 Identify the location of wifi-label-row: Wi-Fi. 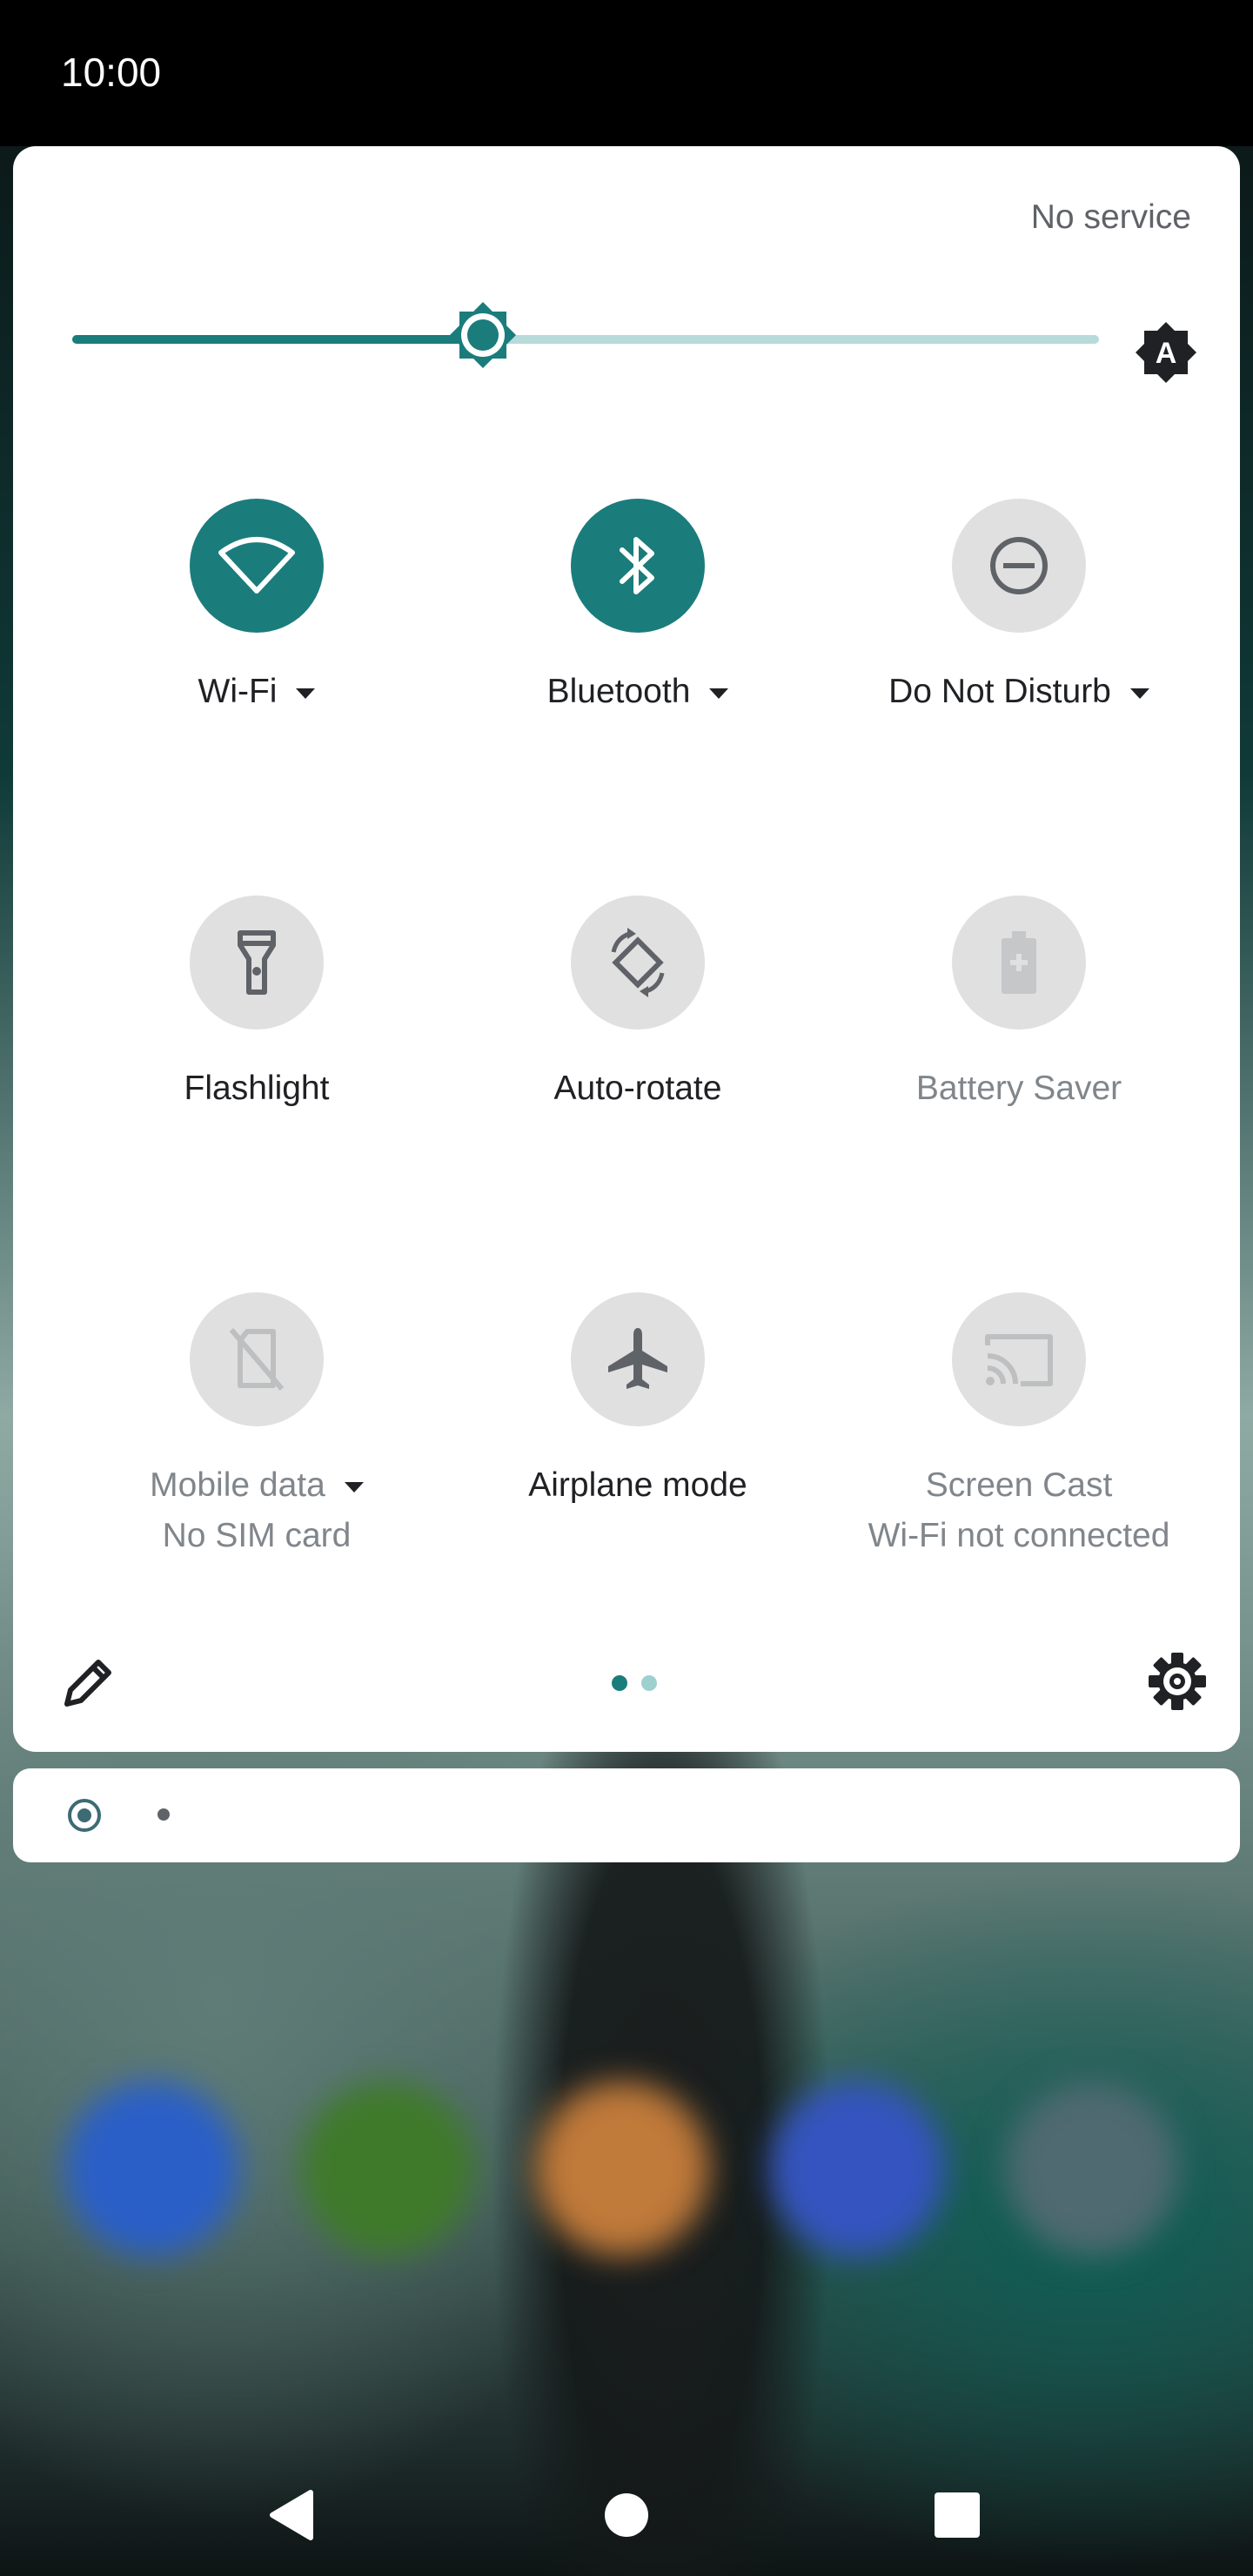
(256, 692).